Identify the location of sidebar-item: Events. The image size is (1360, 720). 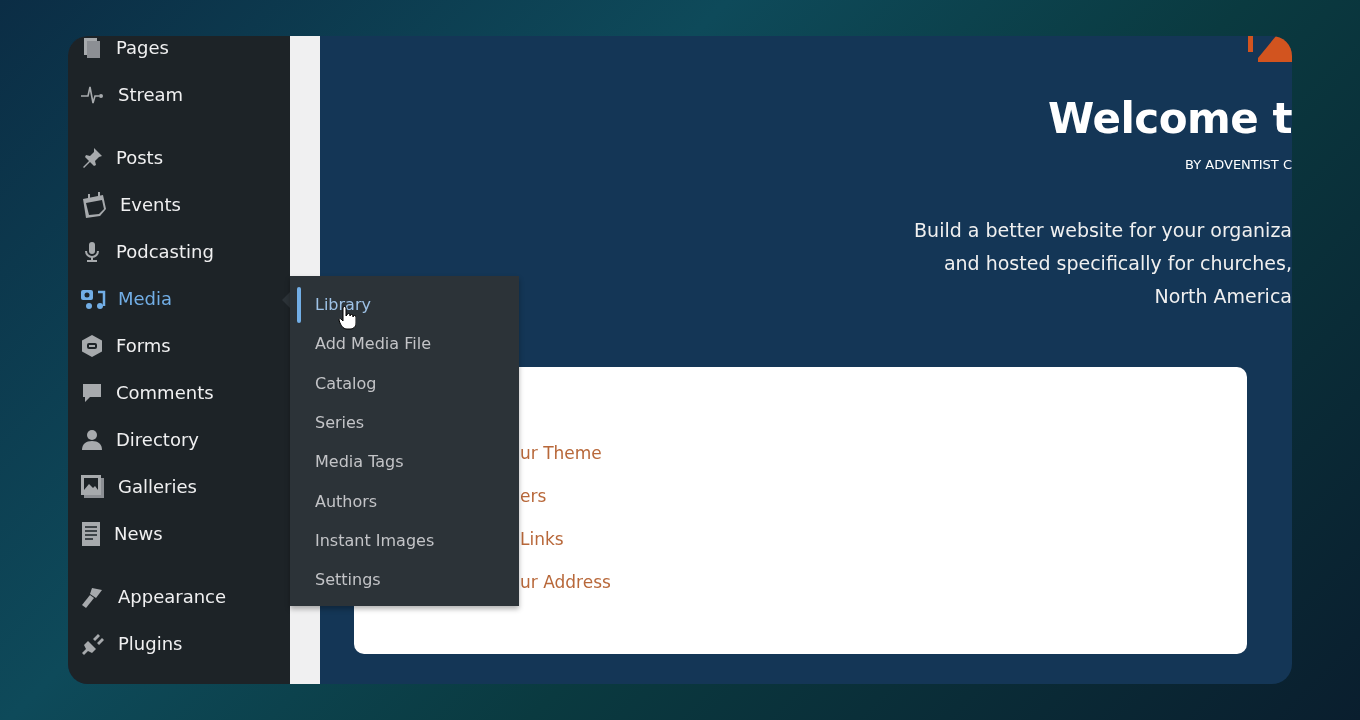
(179, 204).